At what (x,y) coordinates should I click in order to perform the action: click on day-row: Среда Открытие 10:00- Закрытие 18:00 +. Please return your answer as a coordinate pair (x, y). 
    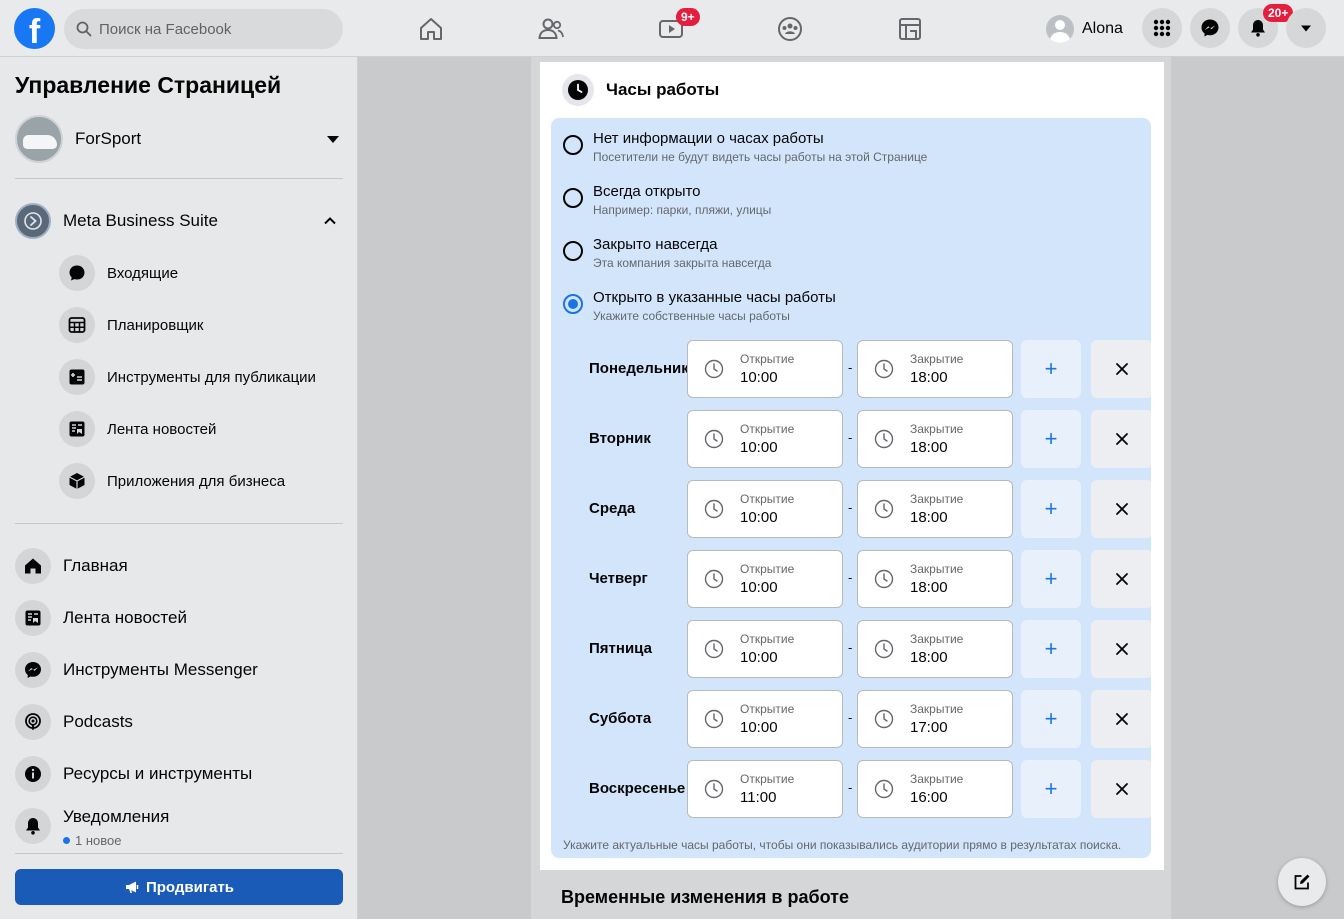
    Looking at the image, I should click on (870, 509).